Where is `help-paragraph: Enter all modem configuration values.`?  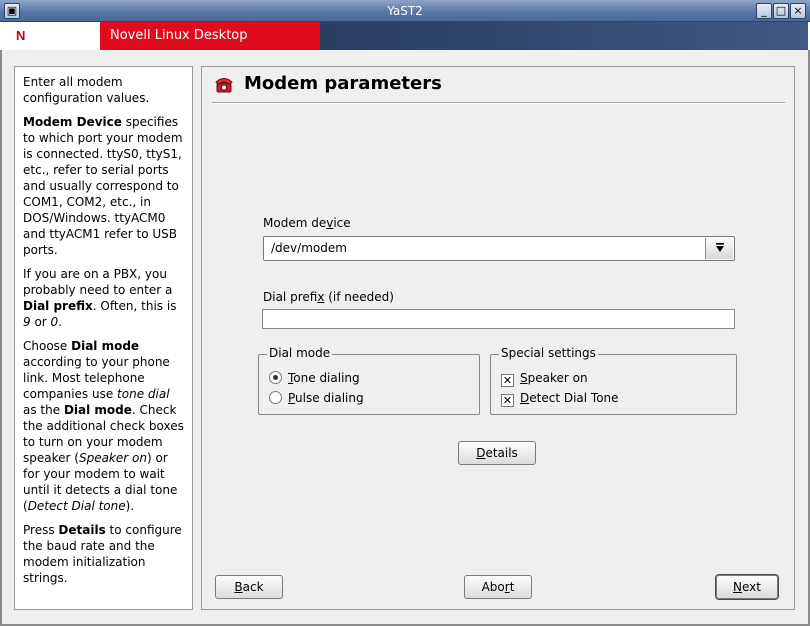 help-paragraph: Enter all modem configuration values. is located at coordinates (103, 90).